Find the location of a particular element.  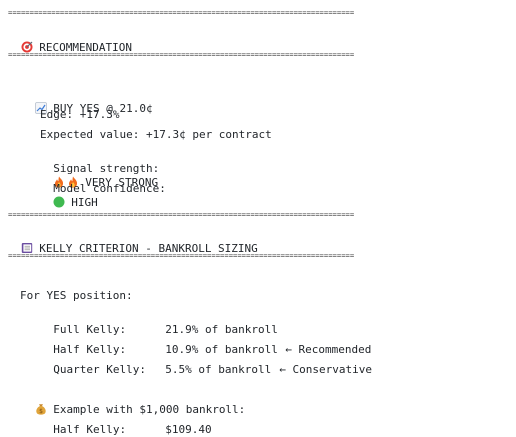

confidence-value: HIGH is located at coordinates (84, 202).